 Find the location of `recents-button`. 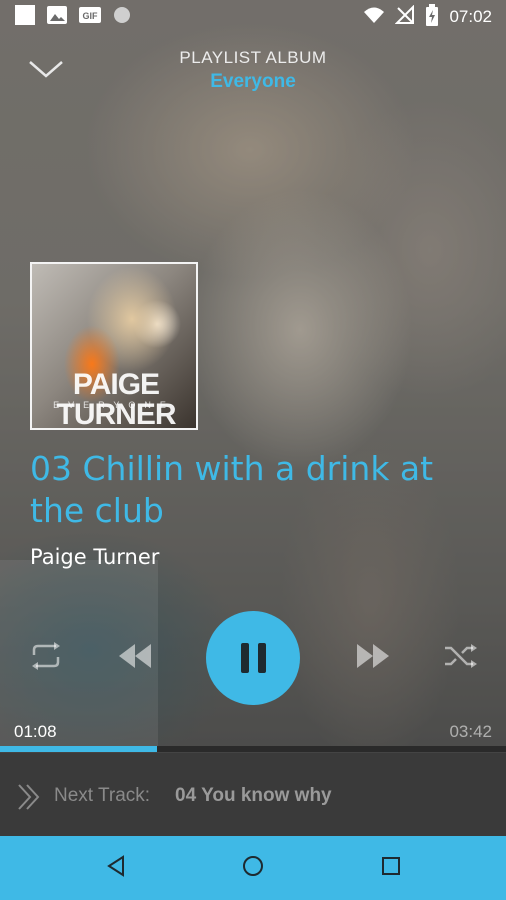

recents-button is located at coordinates (391, 868).